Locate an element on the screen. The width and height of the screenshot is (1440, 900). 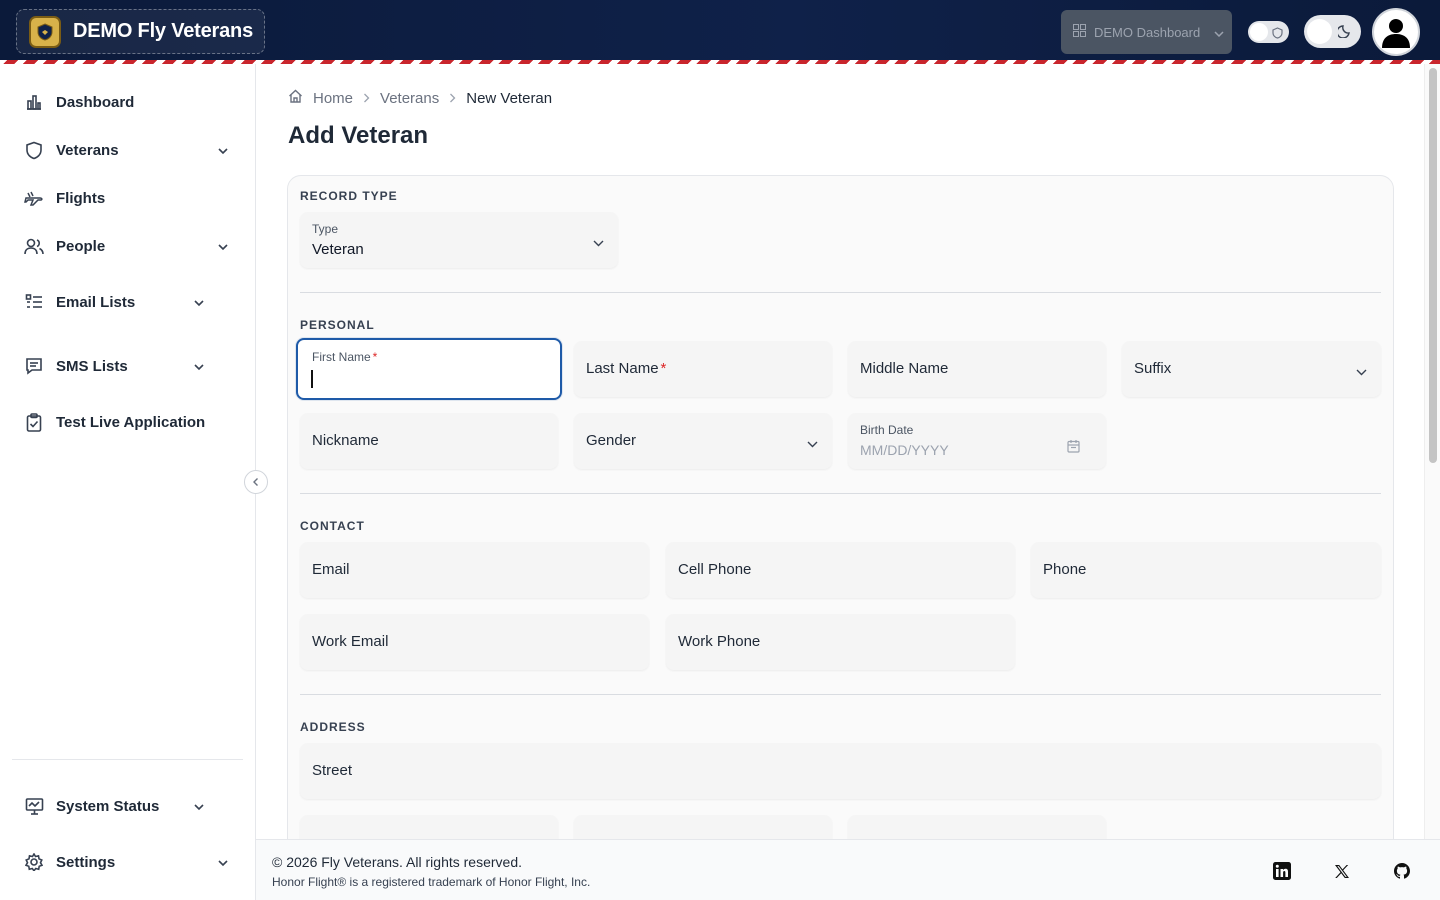
nickname-field: Nickname is located at coordinates (429, 441).